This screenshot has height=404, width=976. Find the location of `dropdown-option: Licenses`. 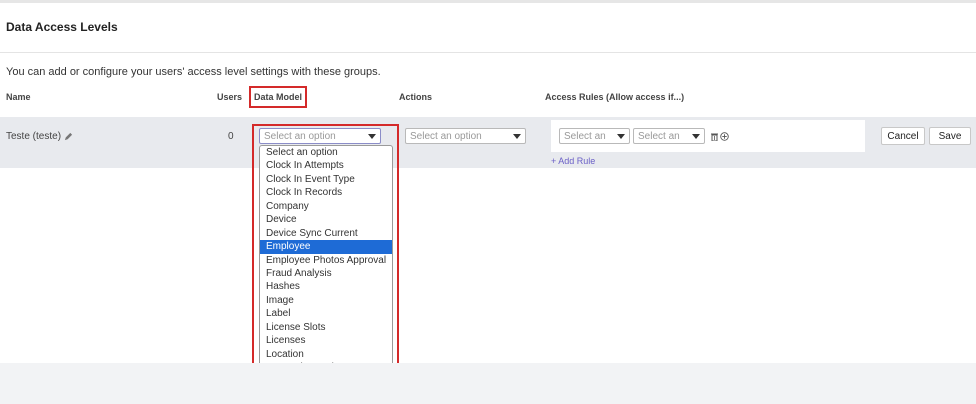

dropdown-option: Licenses is located at coordinates (326, 340).